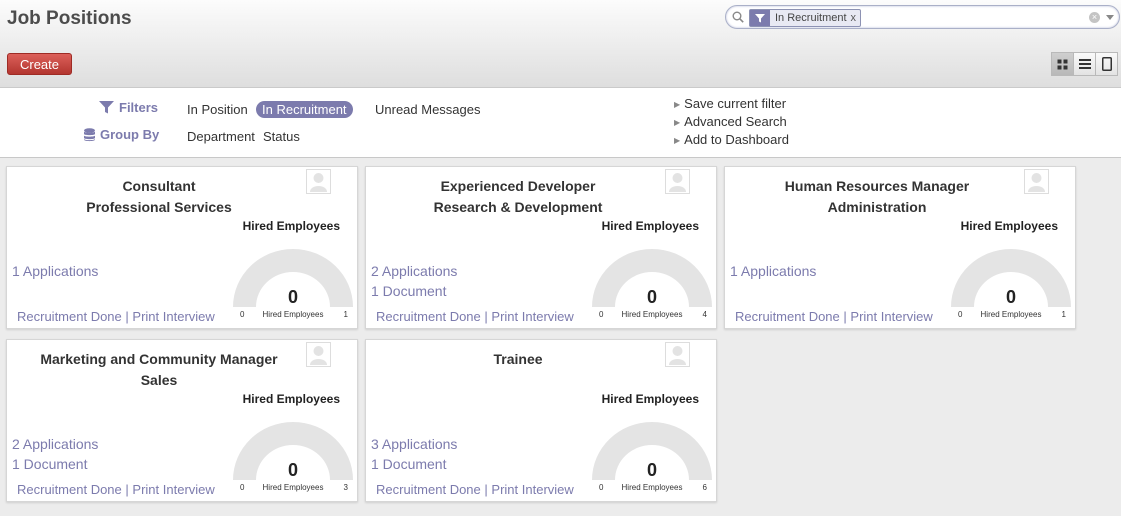 Image resolution: width=1121 pixels, height=516 pixels. I want to click on job-department: Administration, so click(877, 207).